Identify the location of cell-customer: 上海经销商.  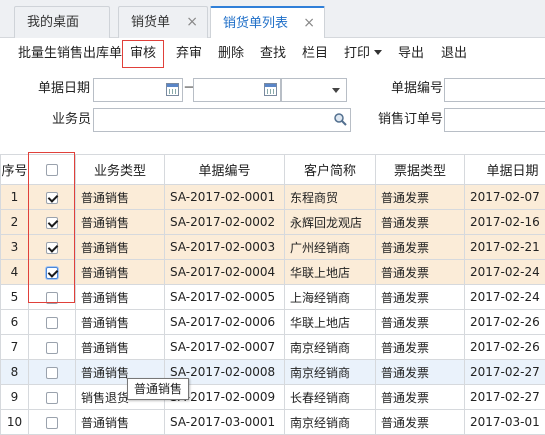
(330, 297).